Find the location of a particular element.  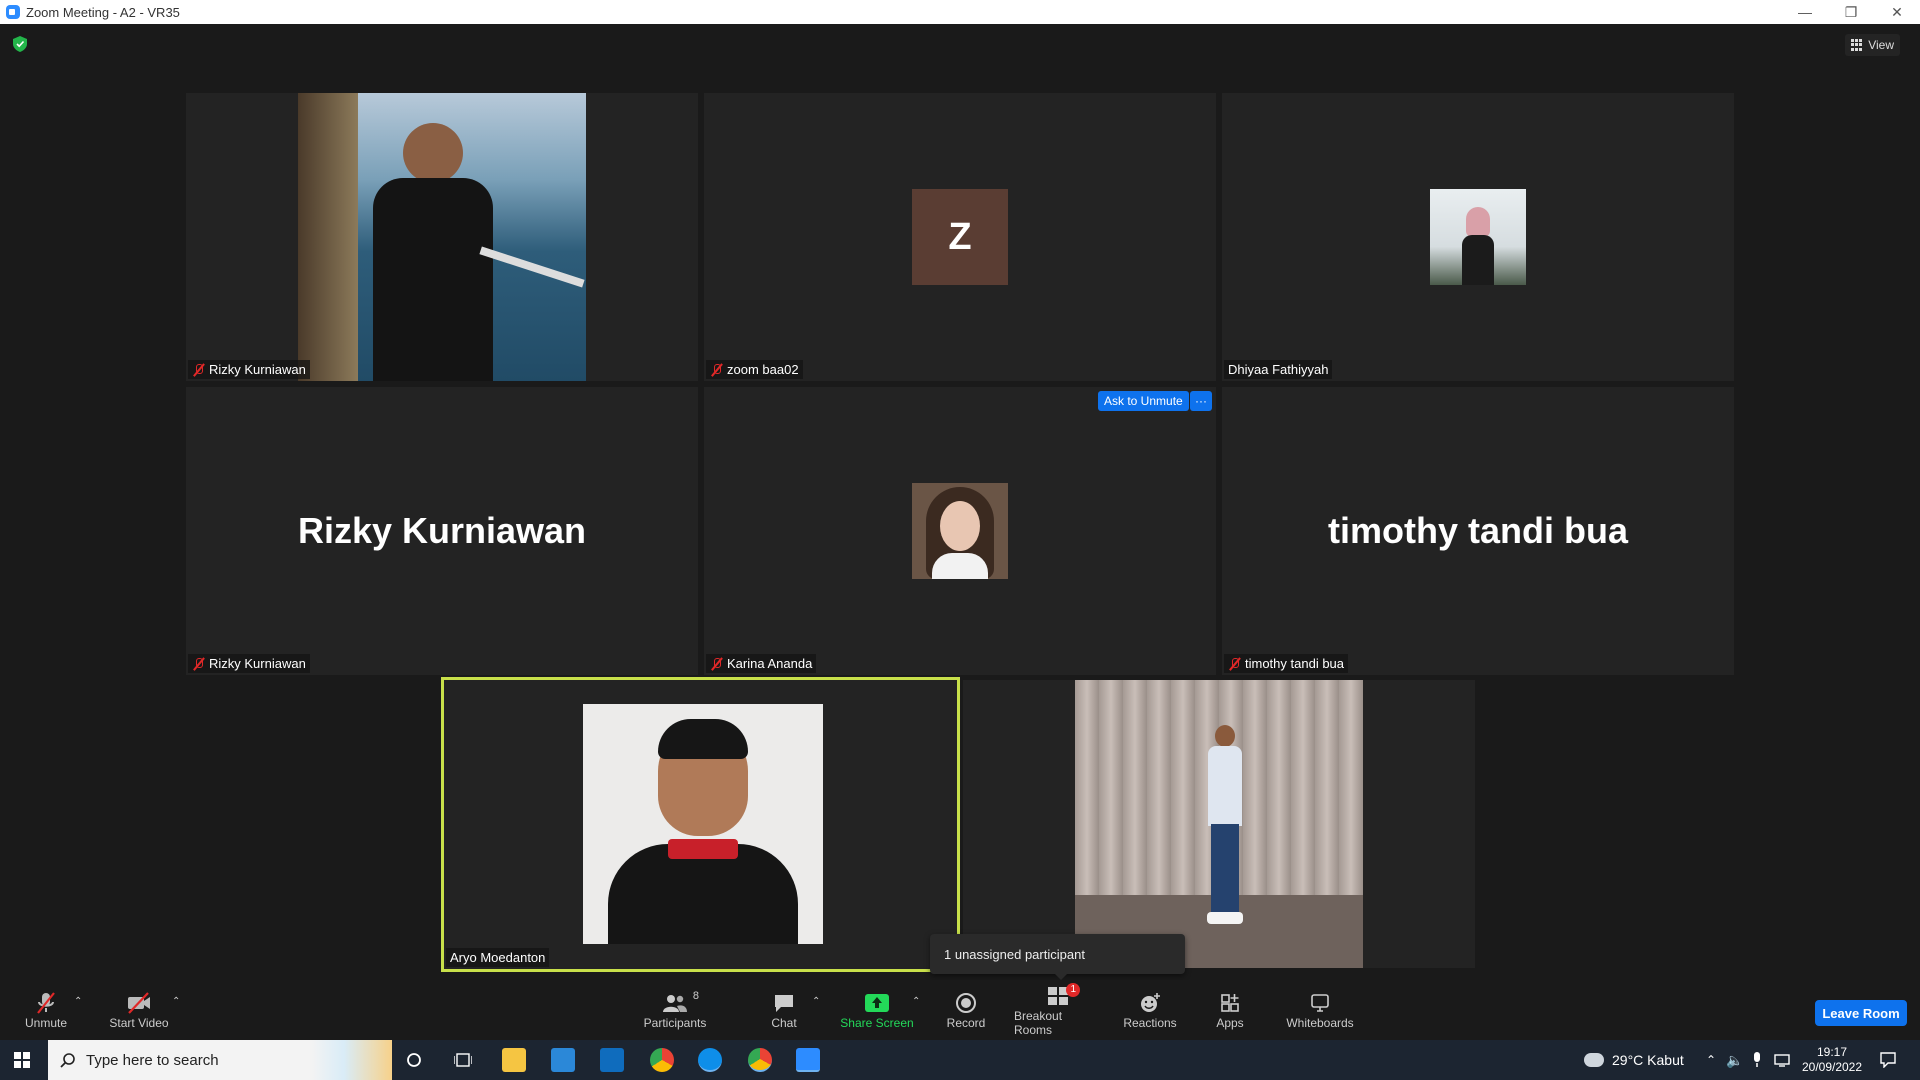

reactions-icon is located at coordinates (1150, 1002).